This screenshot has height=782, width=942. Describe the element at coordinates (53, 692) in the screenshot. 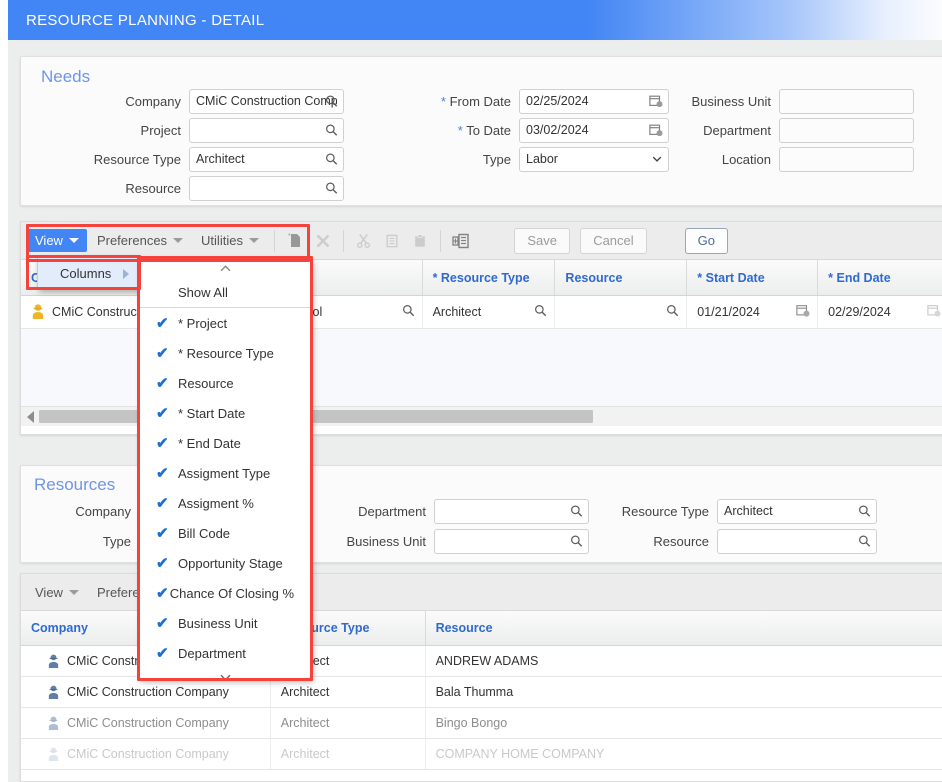

I see `person-blue-icon` at that location.